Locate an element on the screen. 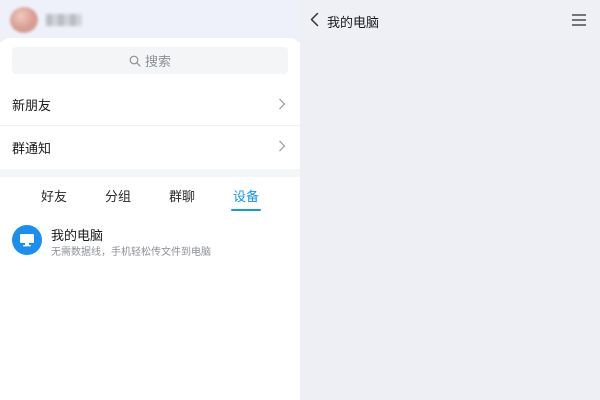  group-notifications-row: 群通知 is located at coordinates (150, 147).